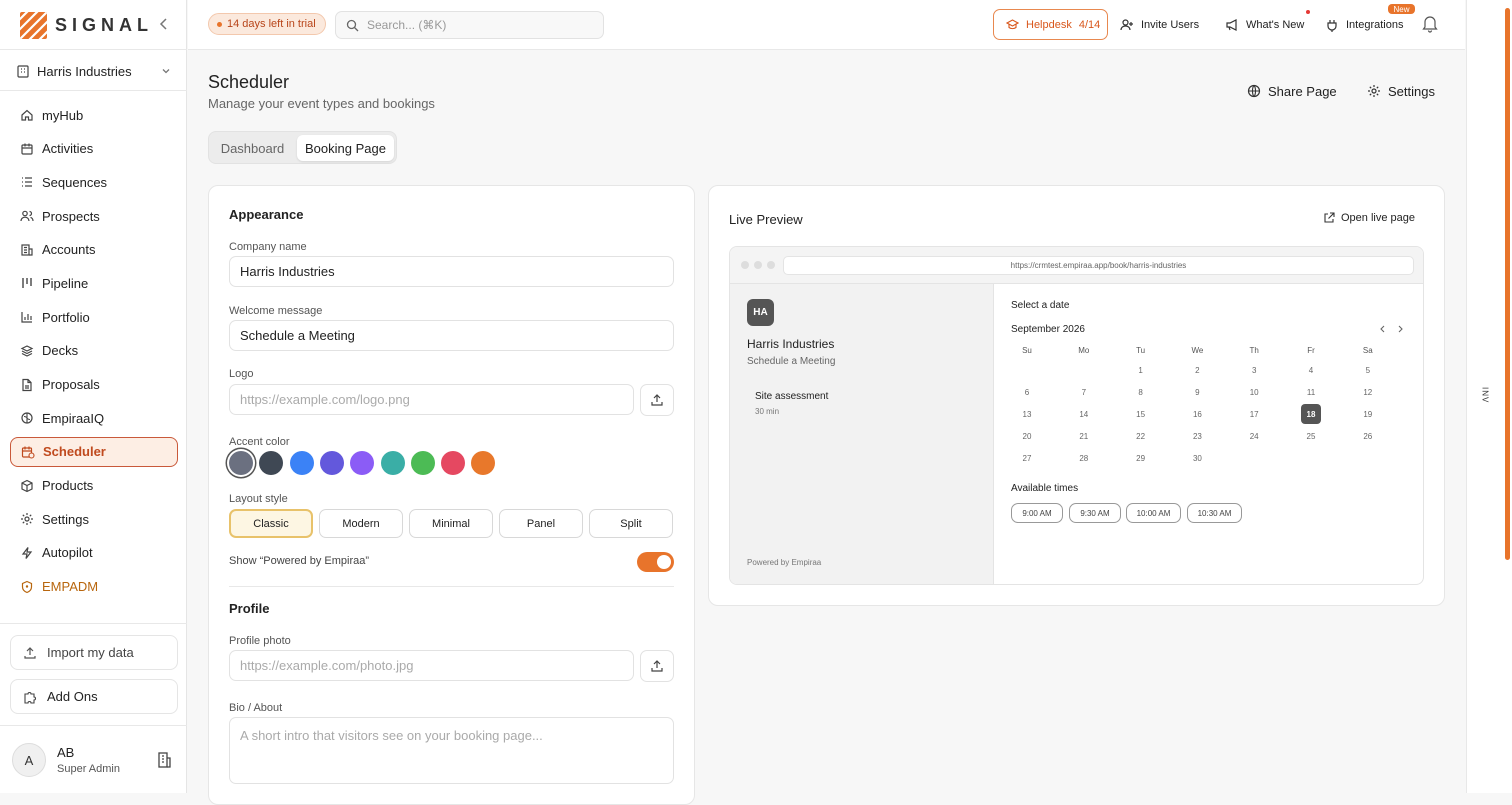  What do you see at coordinates (1084, 458) in the screenshot?
I see `calendar-day: 28` at bounding box center [1084, 458].